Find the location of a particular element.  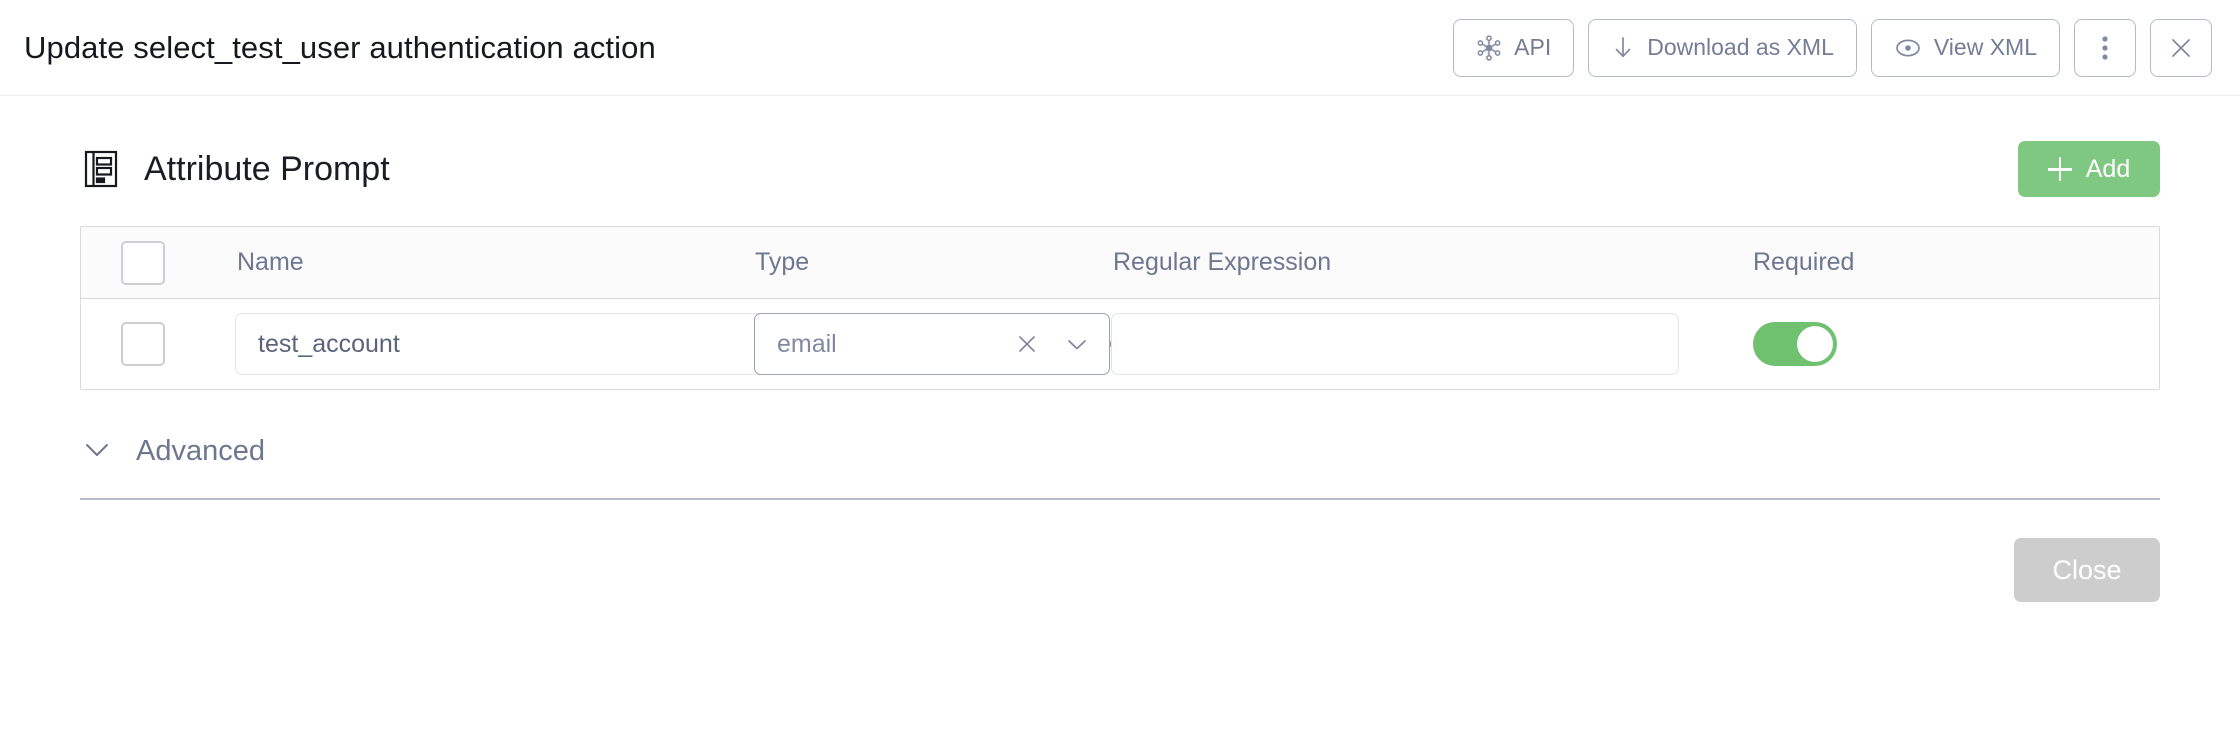

regular-expression-input is located at coordinates (1395, 344).